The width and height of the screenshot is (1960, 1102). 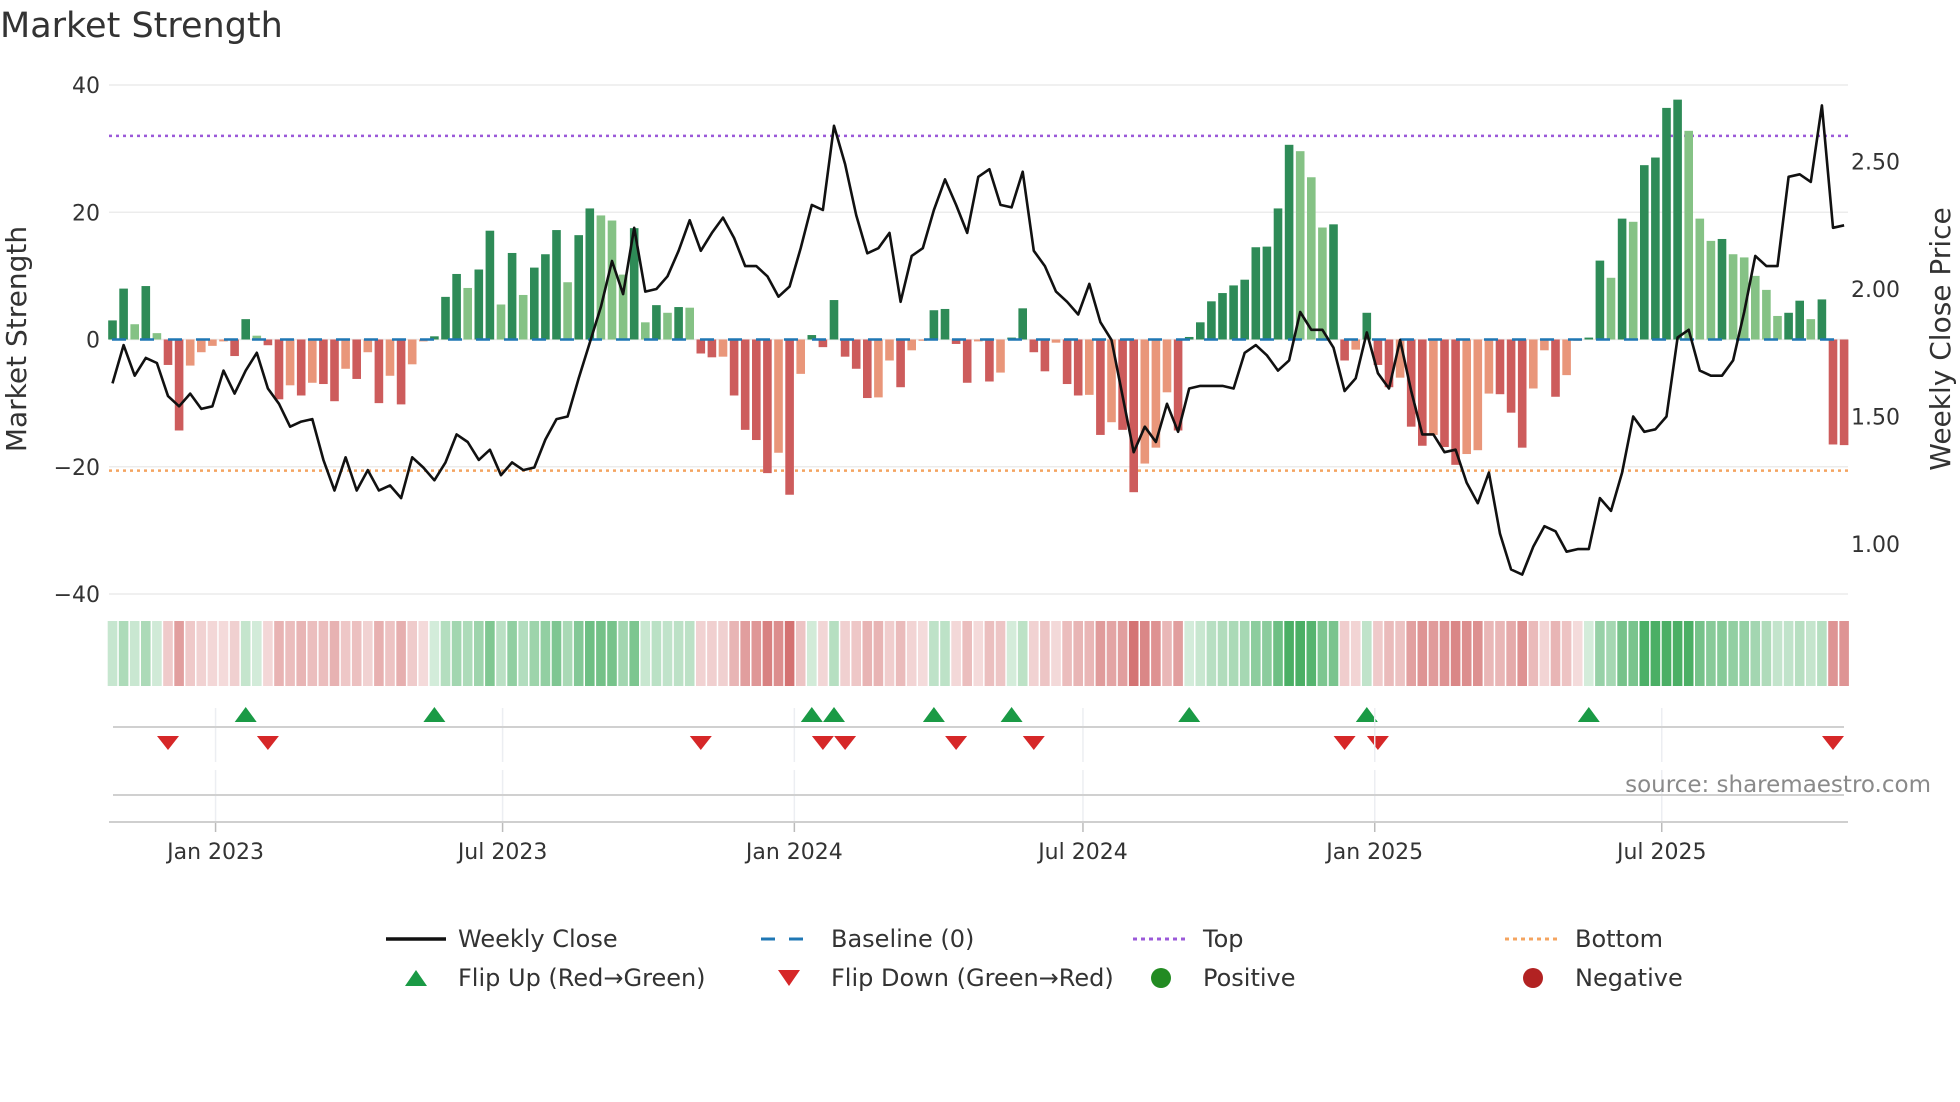 What do you see at coordinates (1213, 978) in the screenshot?
I see `legend-item-positive: Positive` at bounding box center [1213, 978].